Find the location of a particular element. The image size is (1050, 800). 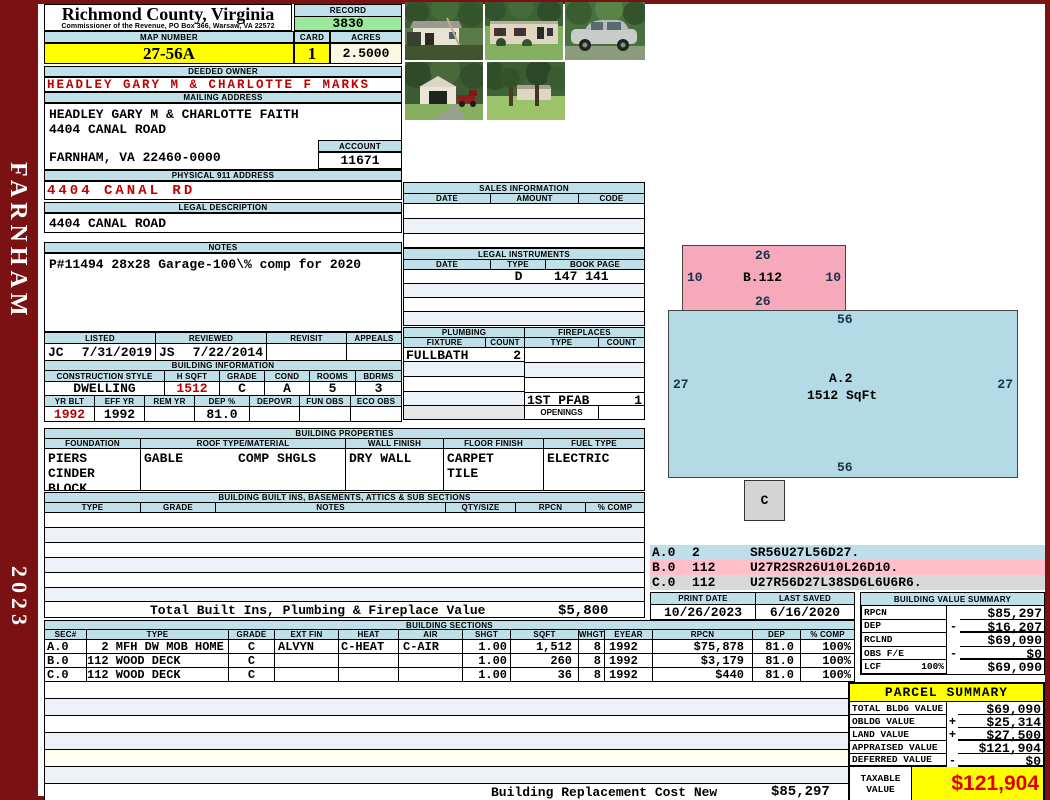

revisit-value is located at coordinates (307, 352).